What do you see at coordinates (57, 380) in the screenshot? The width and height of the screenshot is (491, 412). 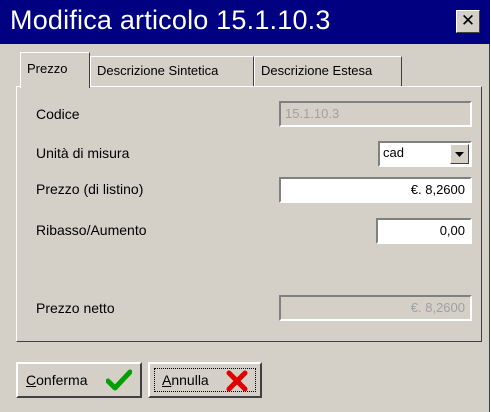 I see `conferma-label: Conferma` at bounding box center [57, 380].